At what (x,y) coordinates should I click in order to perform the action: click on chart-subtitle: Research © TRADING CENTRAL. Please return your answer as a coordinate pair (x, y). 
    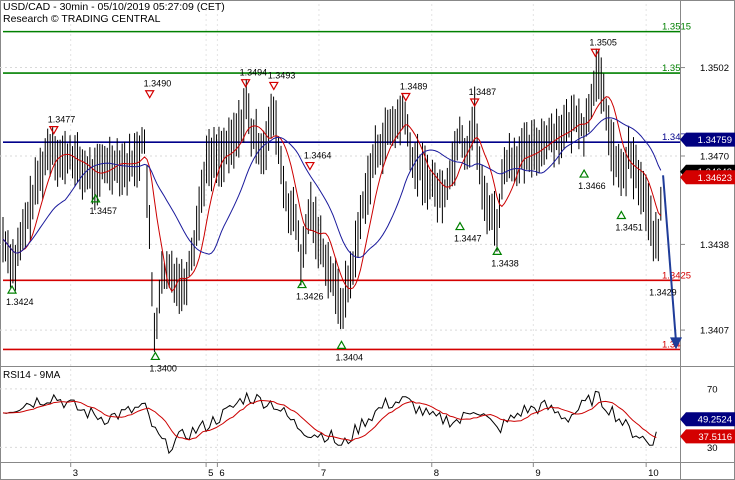
    Looking at the image, I should click on (82, 19).